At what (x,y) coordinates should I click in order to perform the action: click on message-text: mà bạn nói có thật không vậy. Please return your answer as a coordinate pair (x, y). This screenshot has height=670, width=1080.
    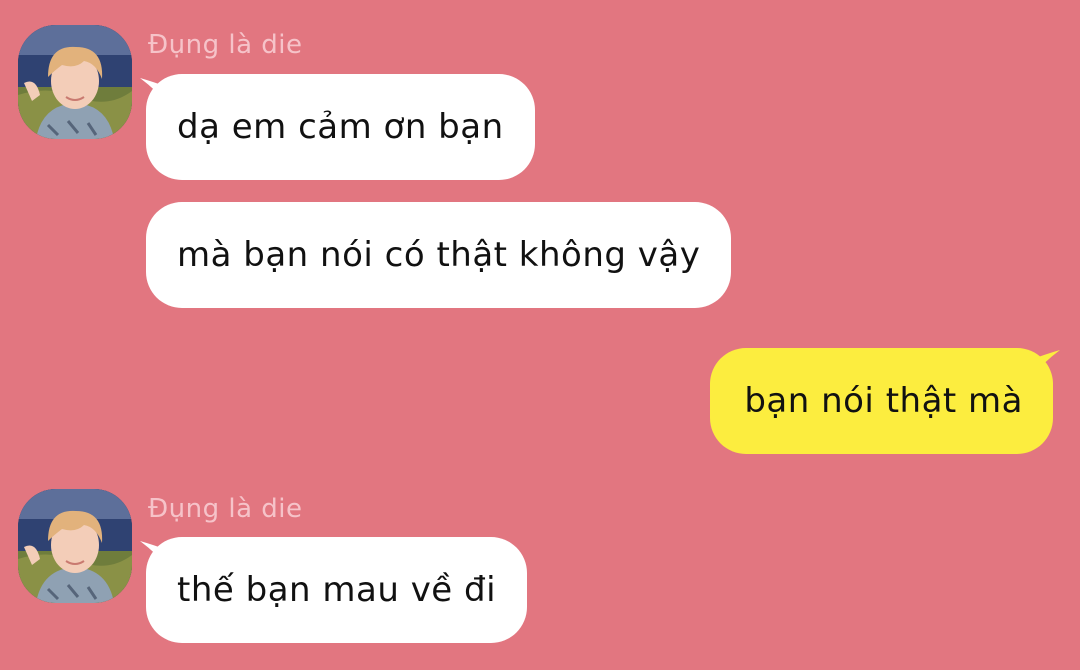
    Looking at the image, I should click on (439, 255).